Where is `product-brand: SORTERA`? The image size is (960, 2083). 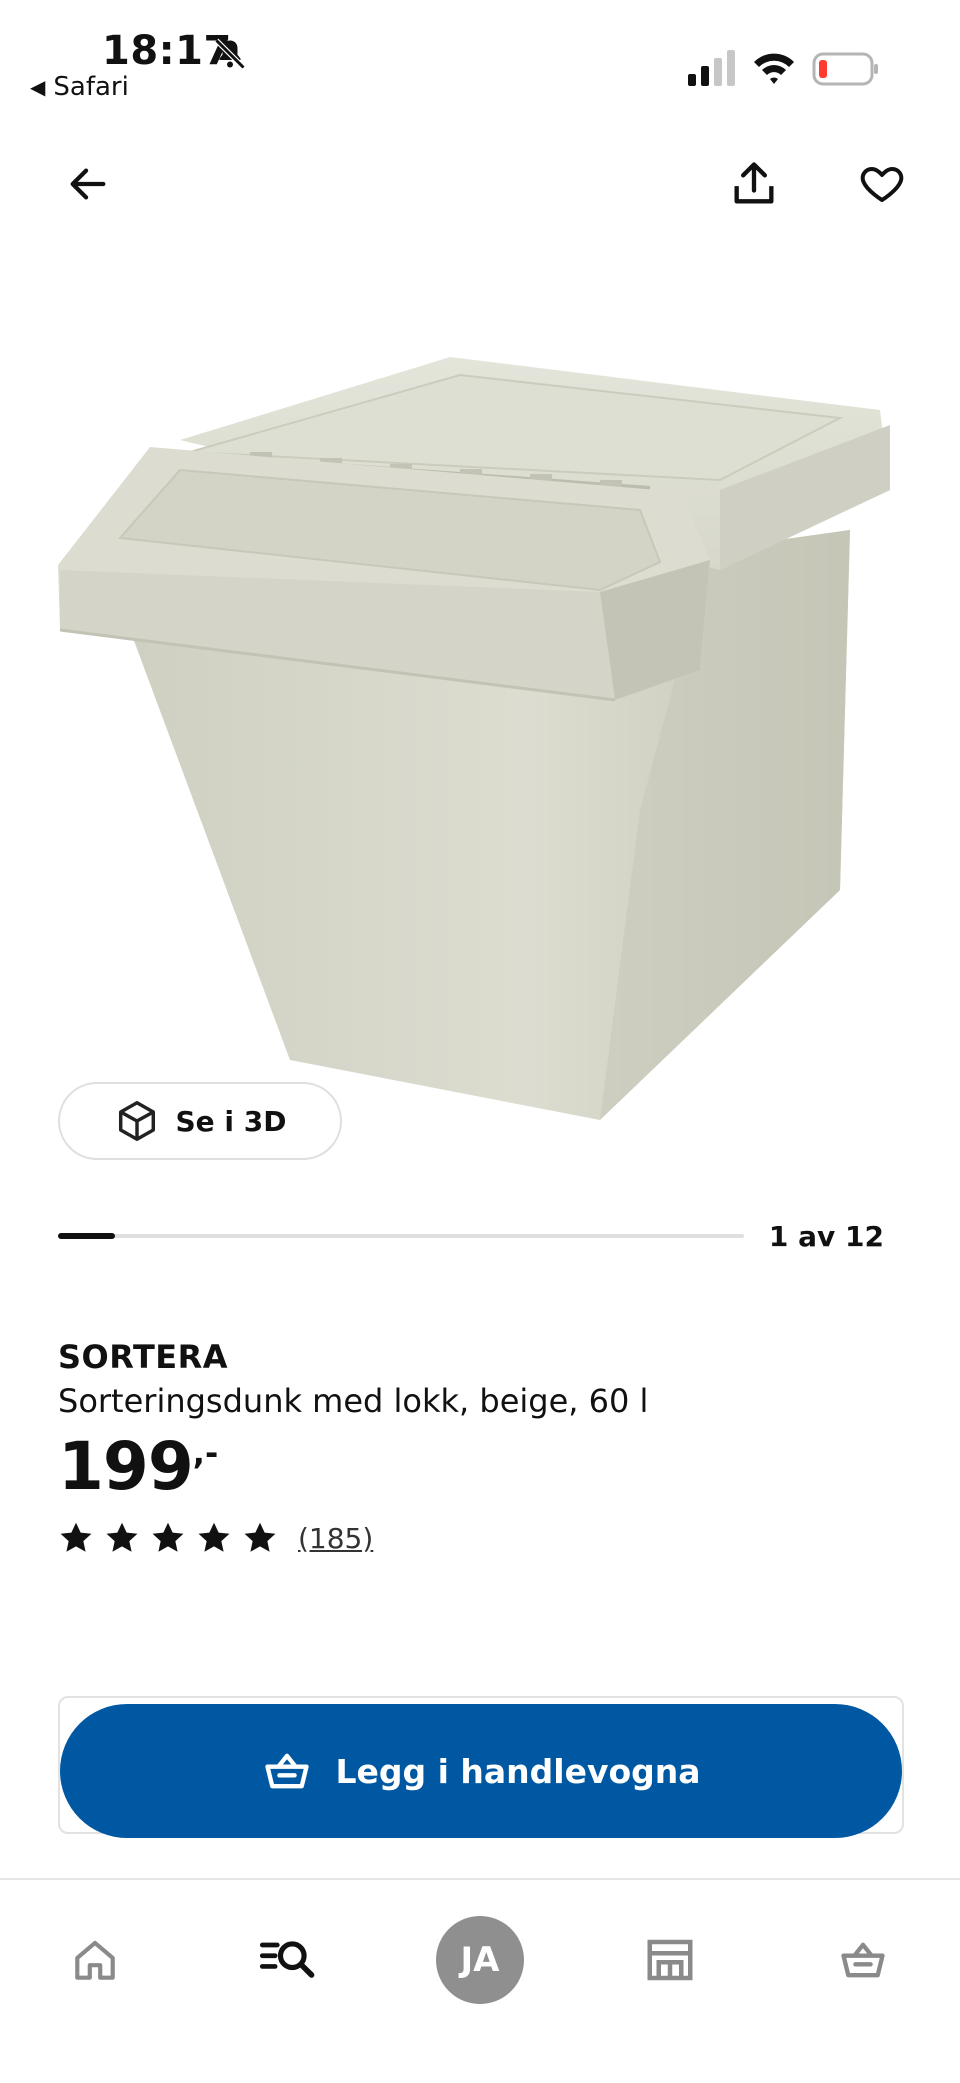 product-brand: SORTERA is located at coordinates (143, 1357).